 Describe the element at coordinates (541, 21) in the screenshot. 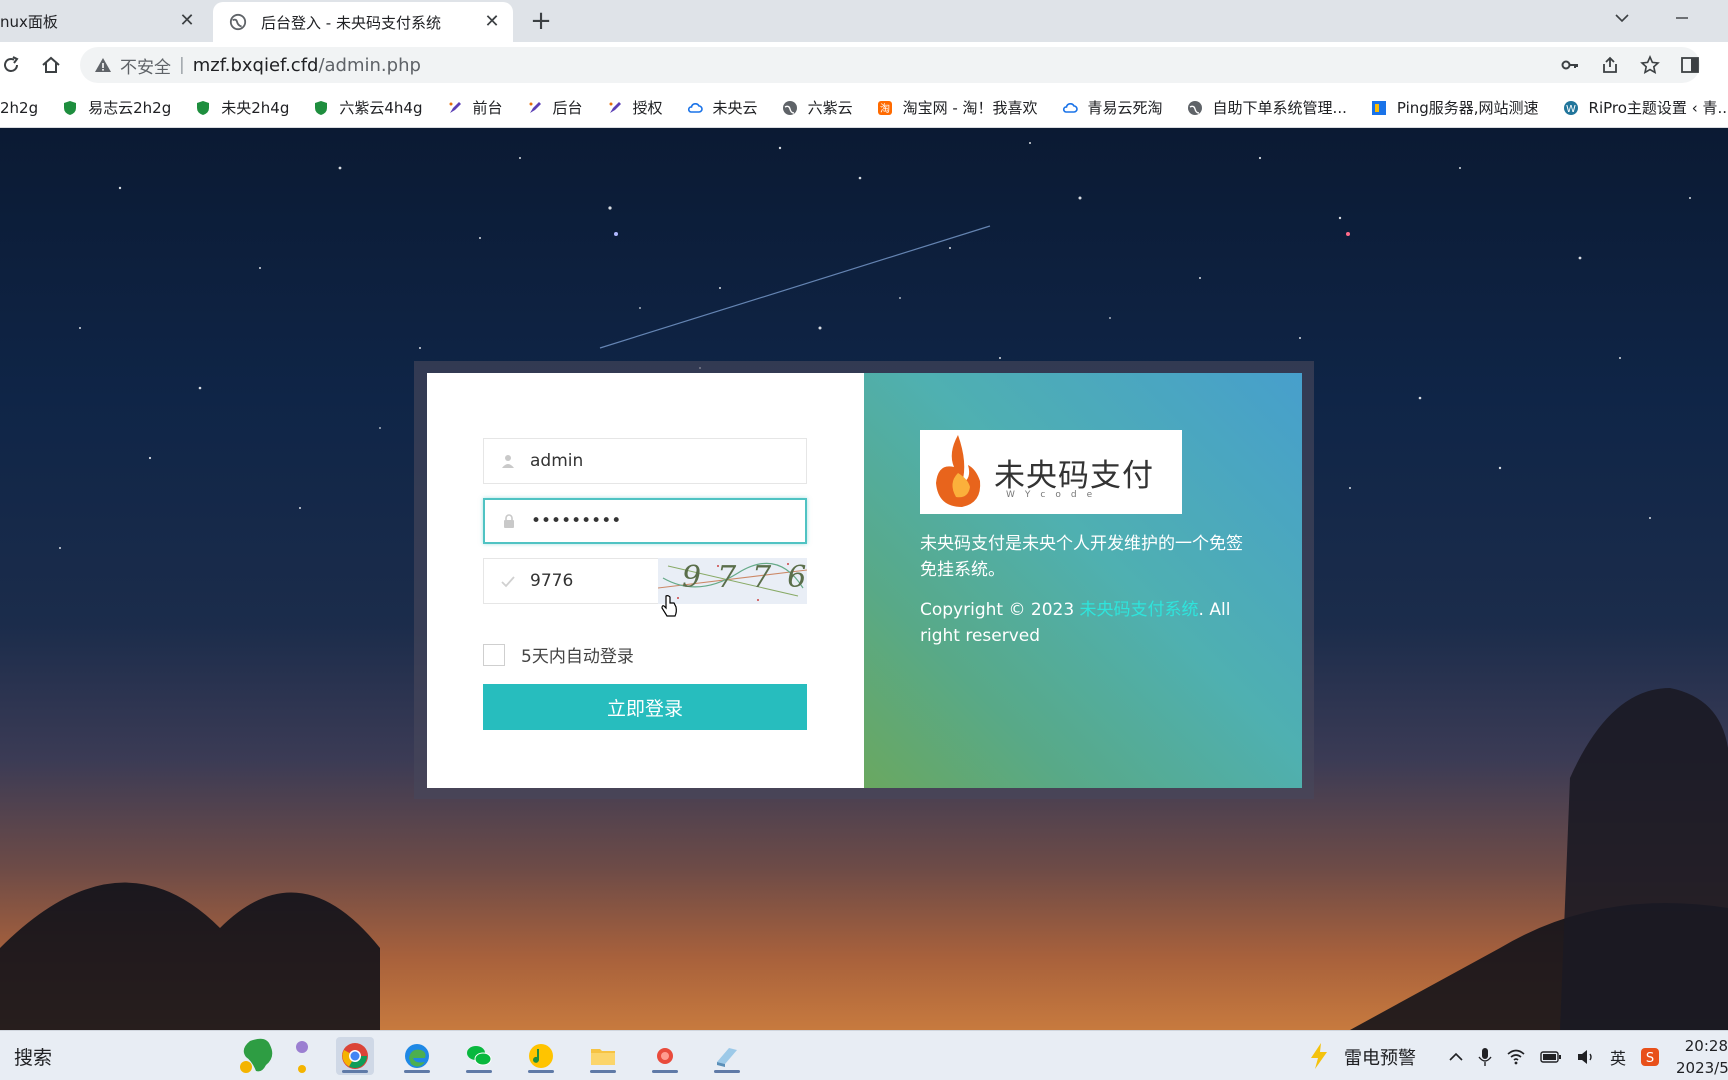

I see `new-tab-button: +` at that location.